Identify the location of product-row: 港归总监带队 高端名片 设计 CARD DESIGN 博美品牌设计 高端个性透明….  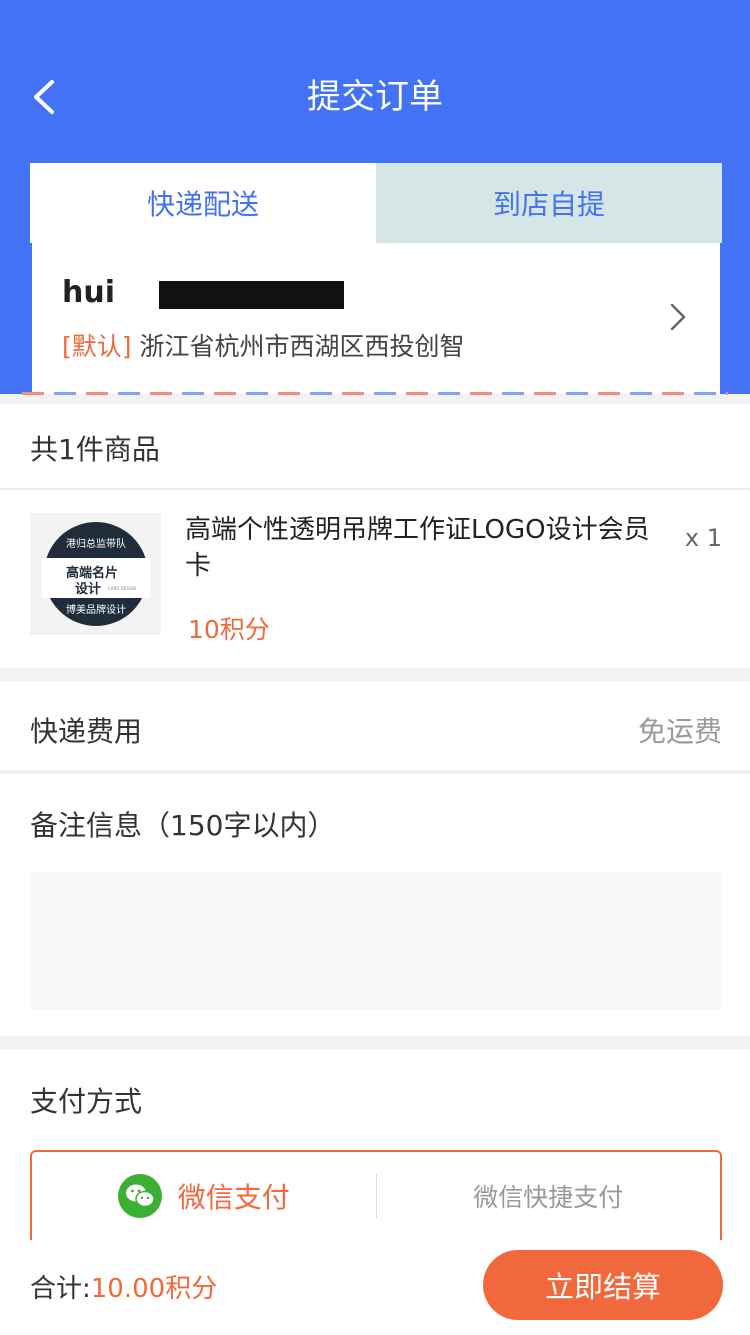
(375, 579).